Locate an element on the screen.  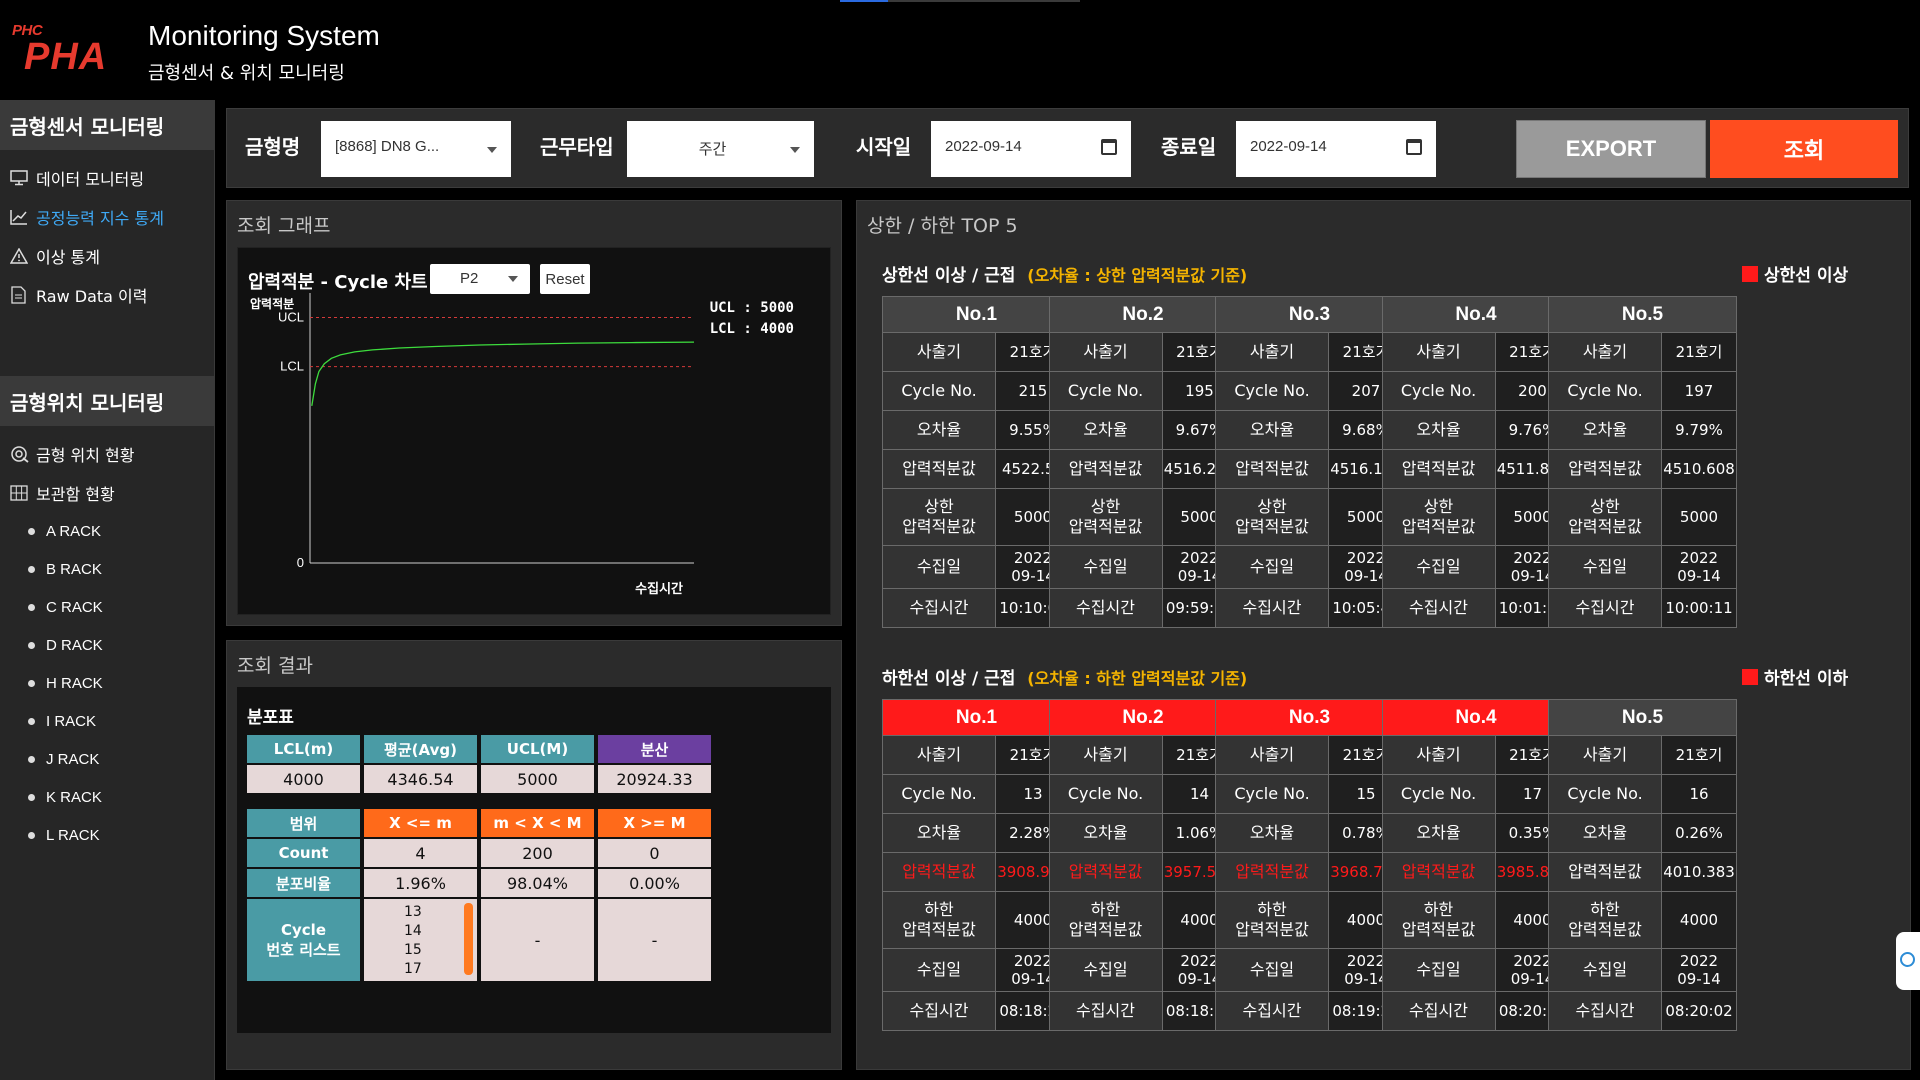
card-row-date: 수집일 2022 09-14 is located at coordinates (976, 567).